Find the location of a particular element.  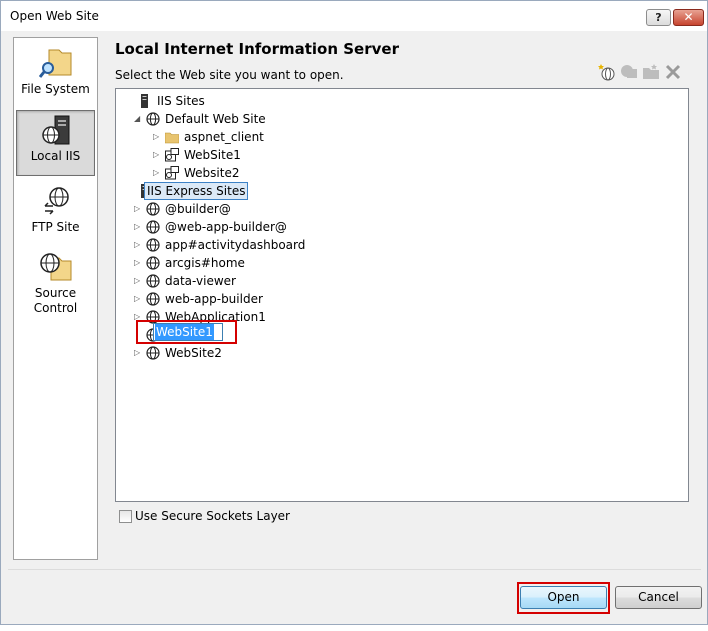

folder-icon is located at coordinates (172, 138).